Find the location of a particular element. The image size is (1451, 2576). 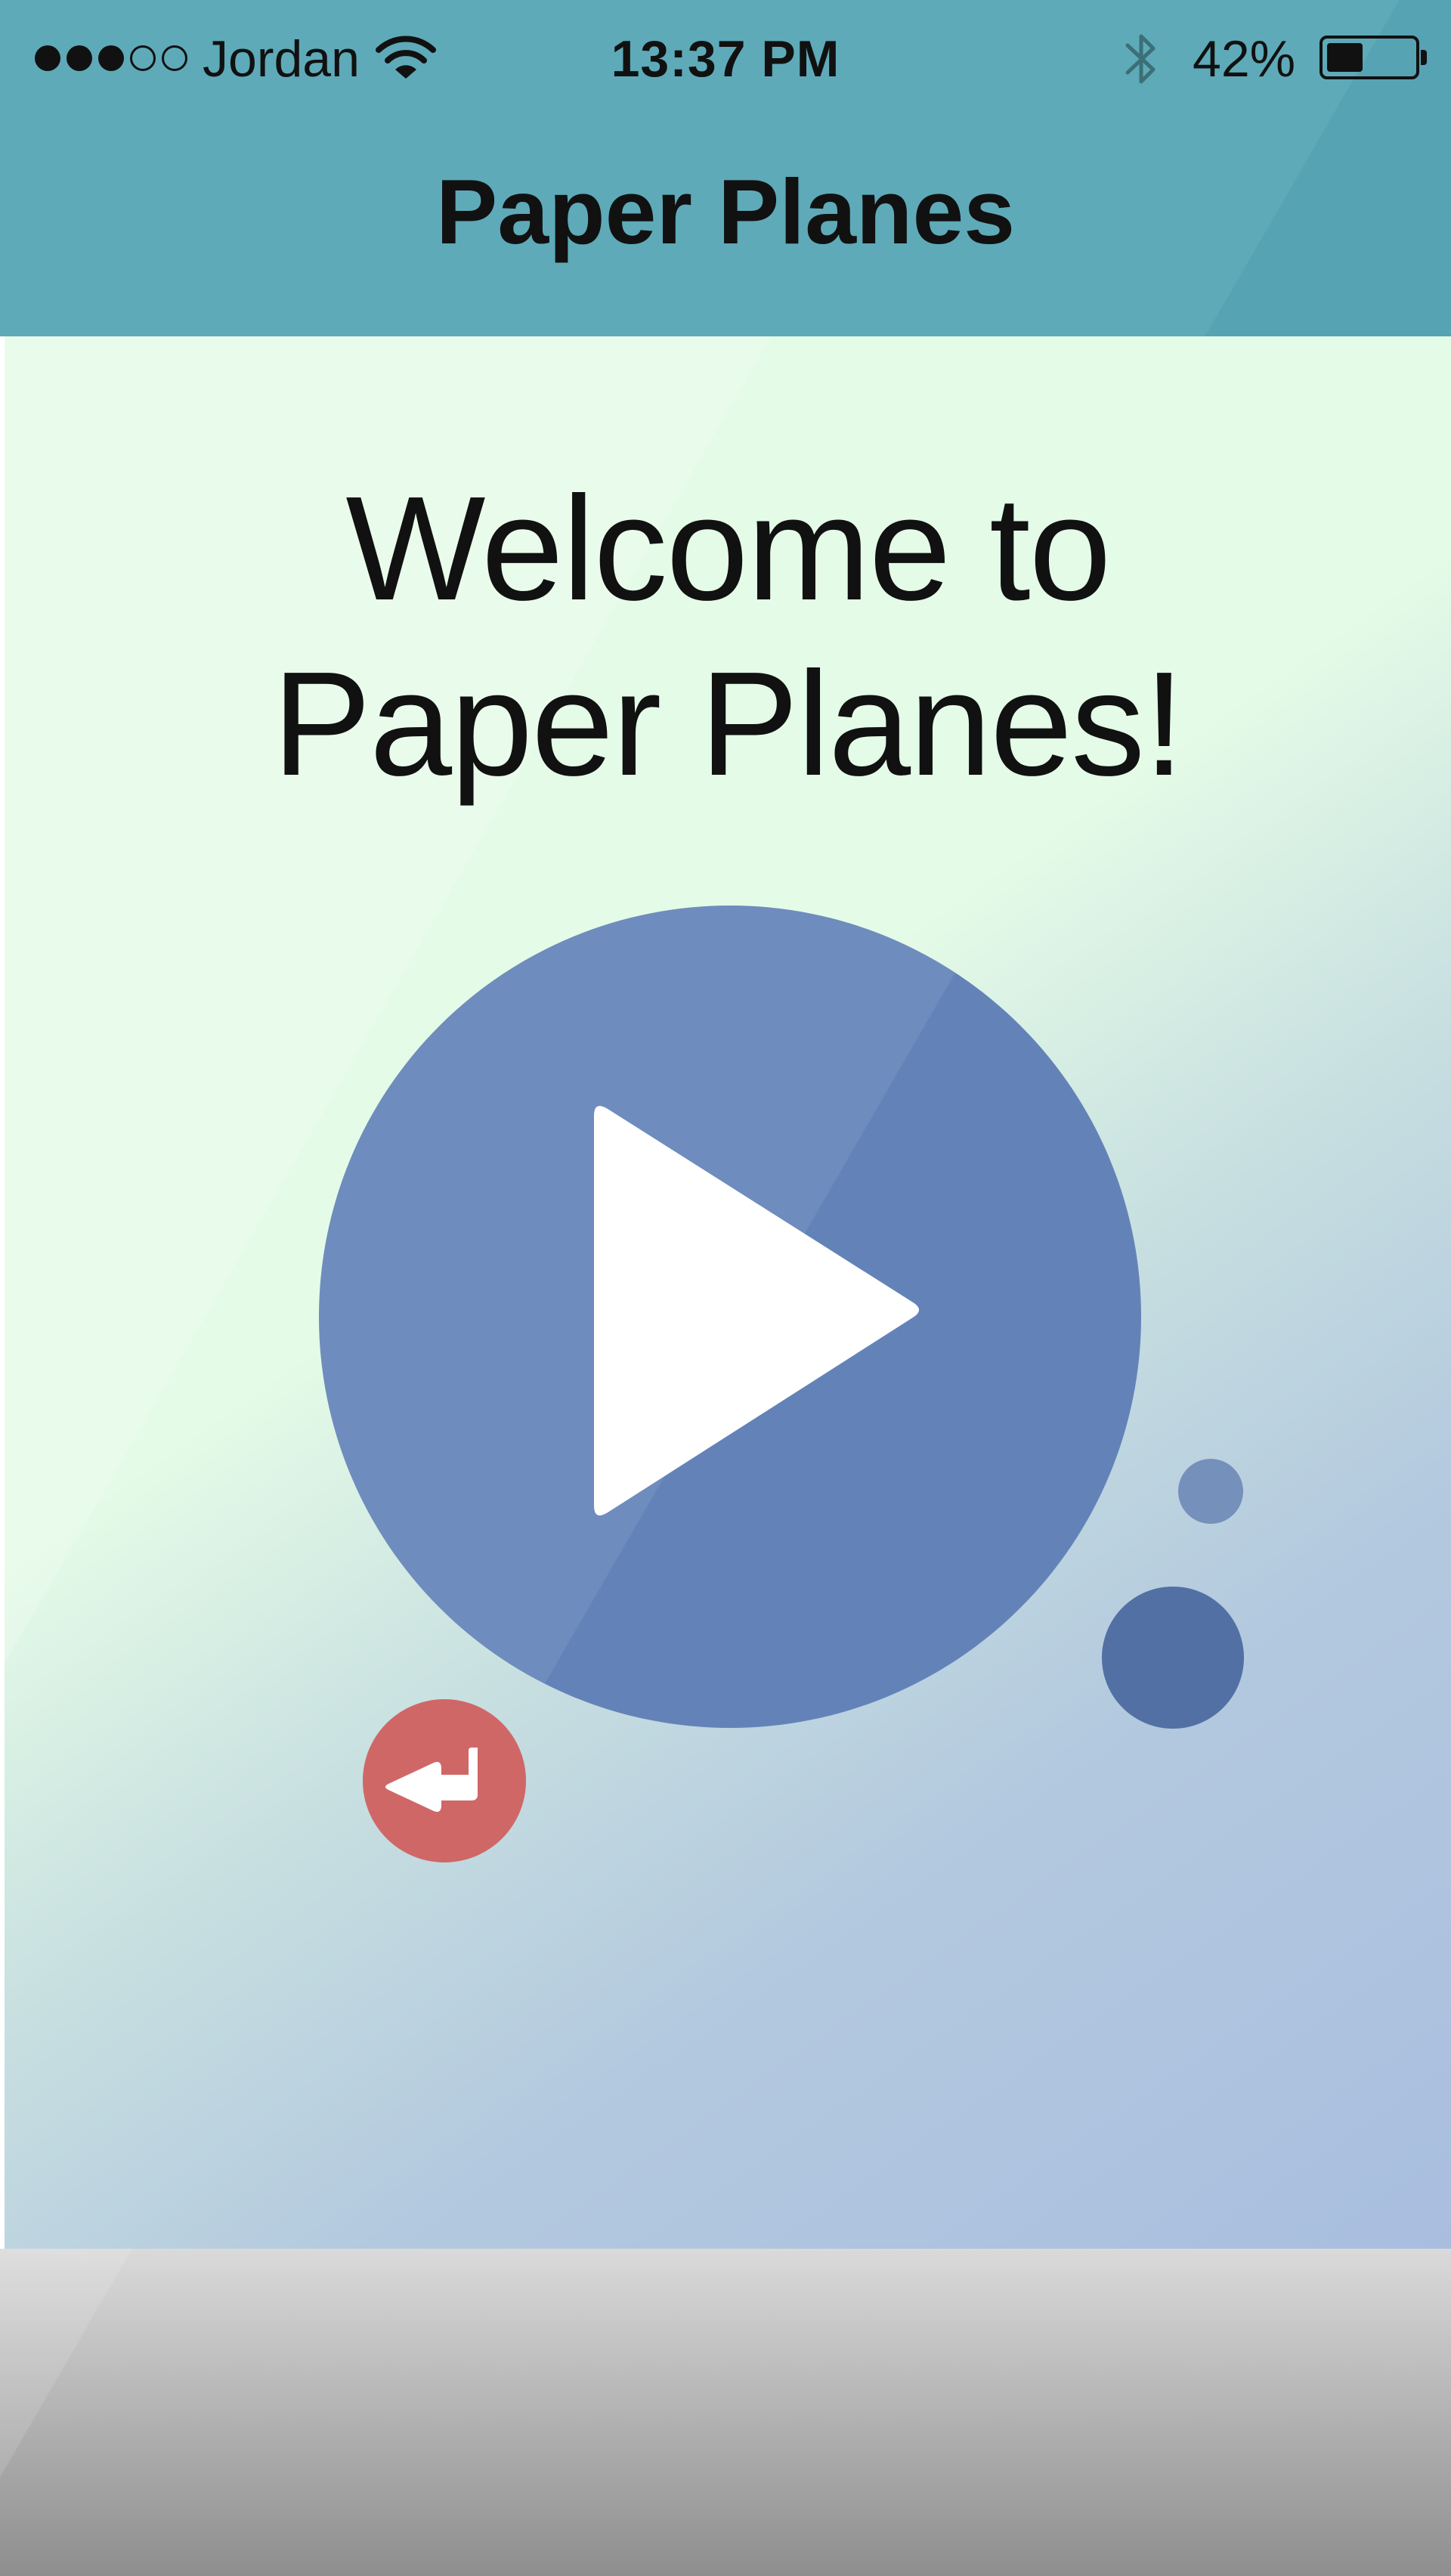

battery-tip is located at coordinates (1424, 57).